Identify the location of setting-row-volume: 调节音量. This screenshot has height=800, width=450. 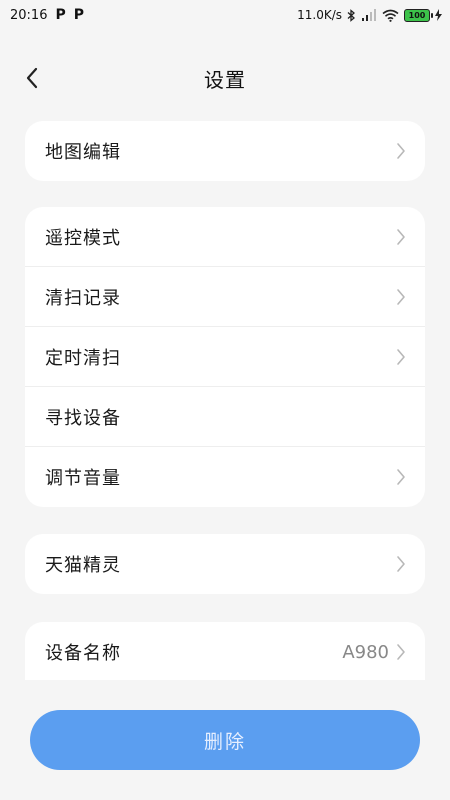
(225, 477).